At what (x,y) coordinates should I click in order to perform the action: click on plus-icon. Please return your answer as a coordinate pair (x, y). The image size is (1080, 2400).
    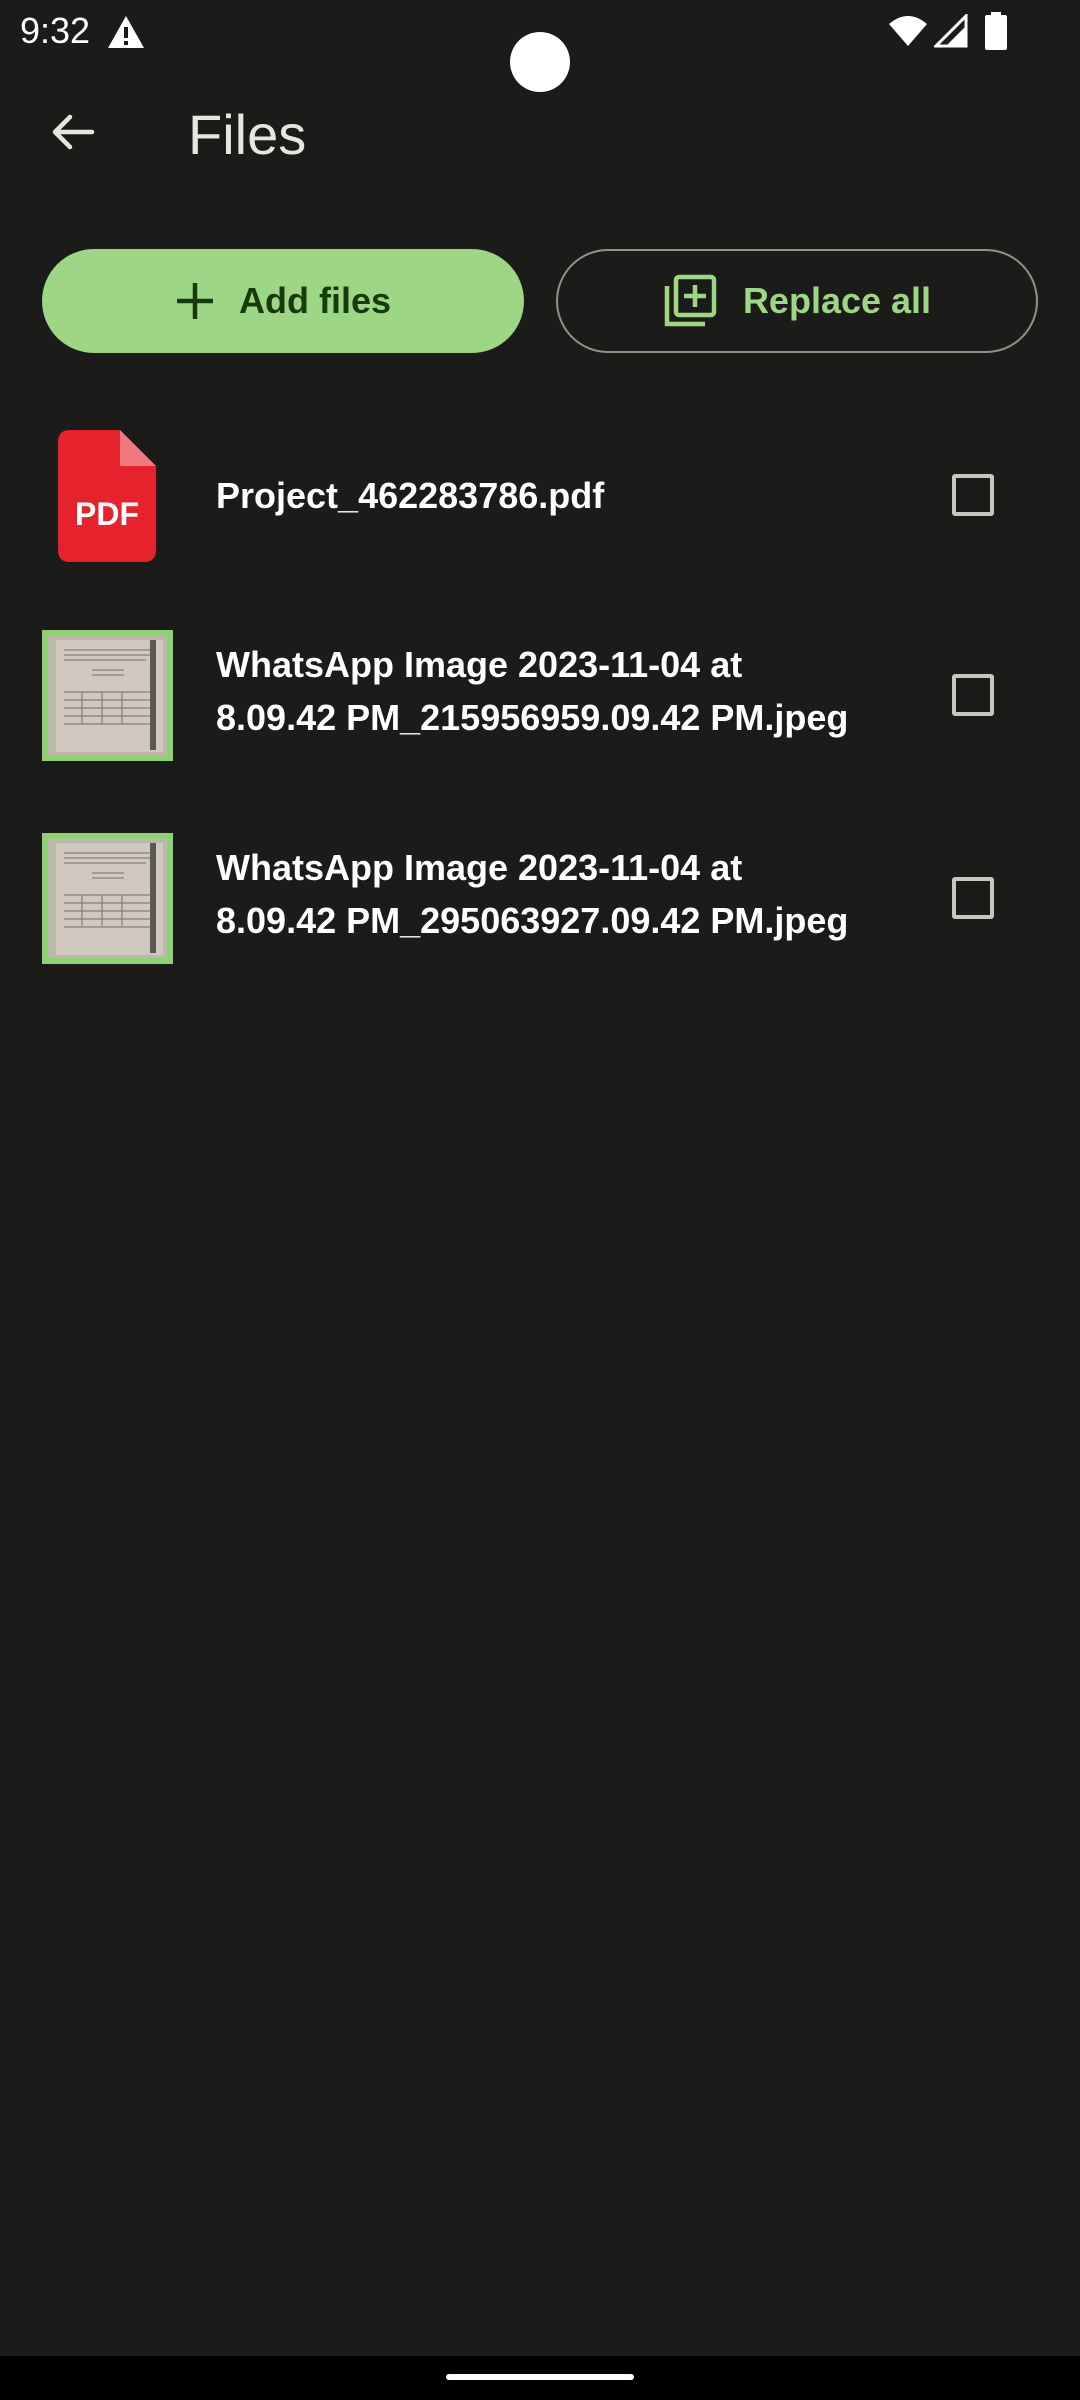
    Looking at the image, I should click on (194, 301).